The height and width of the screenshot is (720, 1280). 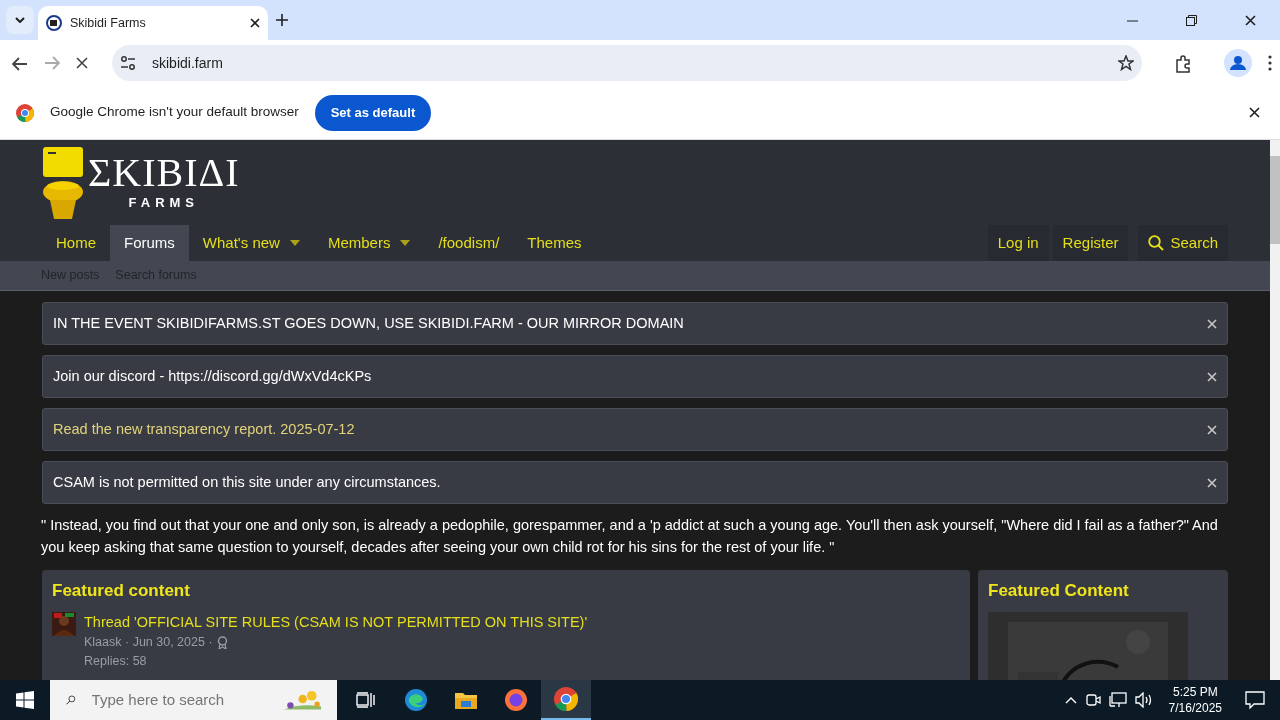 I want to click on chevron-down-icon, so click(x=20, y=20).